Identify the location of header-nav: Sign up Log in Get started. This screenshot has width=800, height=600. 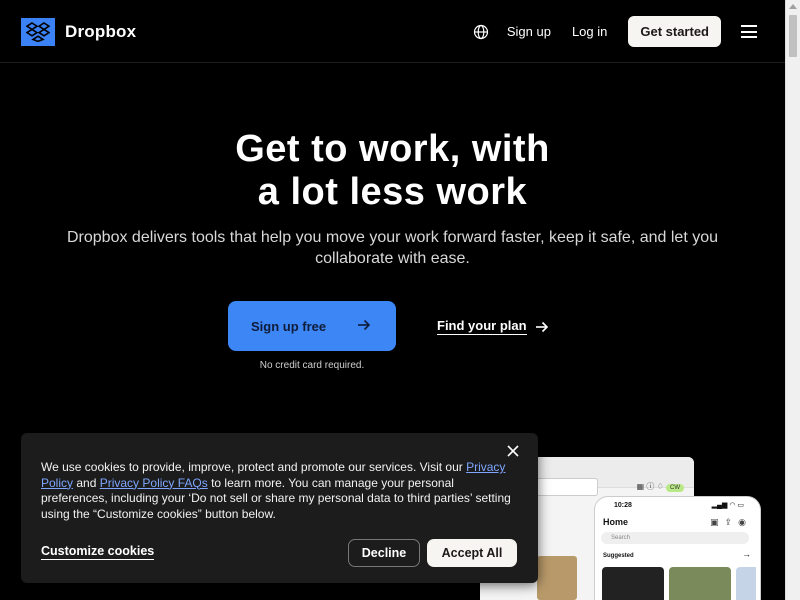
(615, 31).